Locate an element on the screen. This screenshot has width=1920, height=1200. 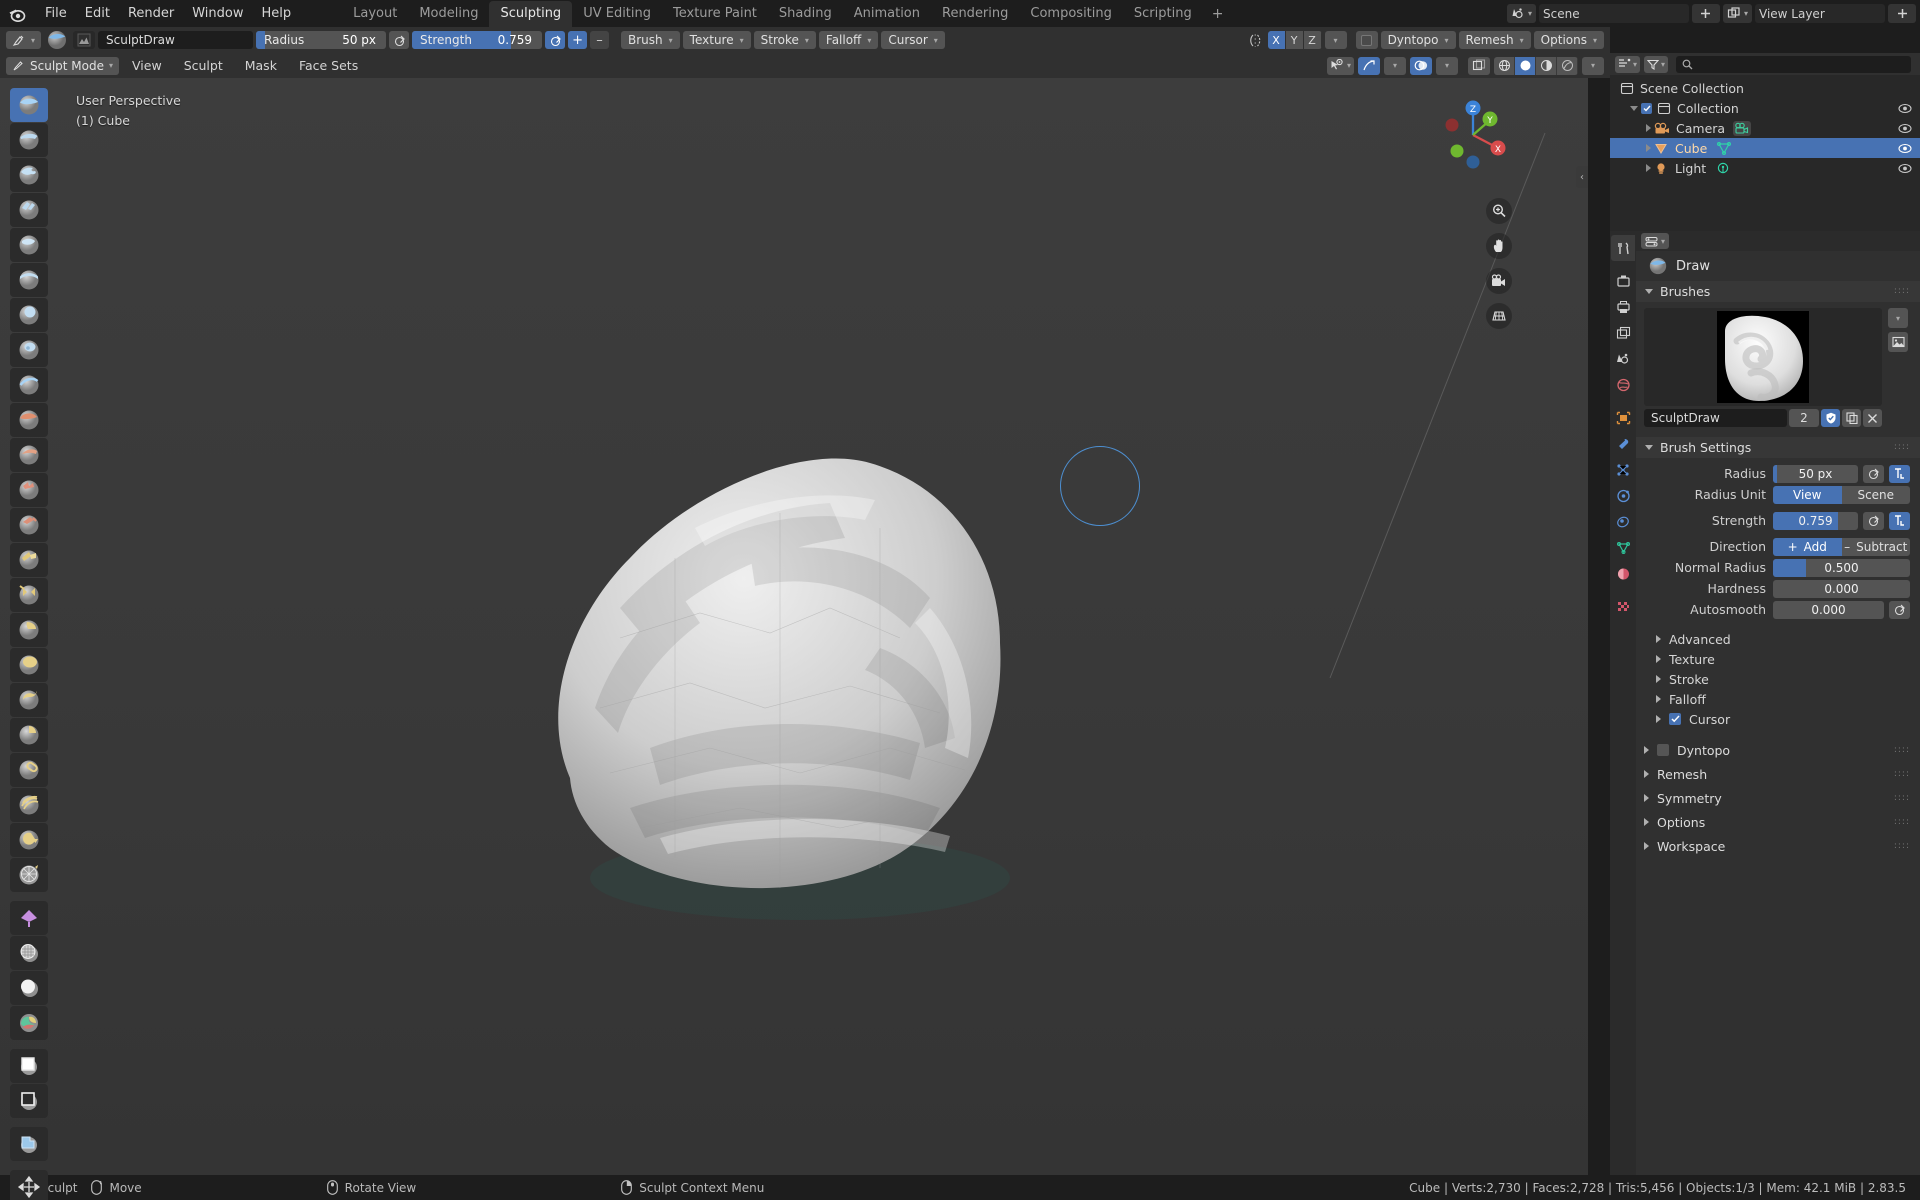
tab-uv-editing: UV Editing is located at coordinates (617, 14).